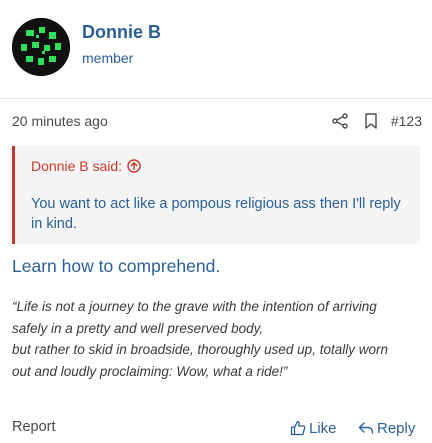  What do you see at coordinates (217, 122) in the screenshot?
I see `post-meta: 20 minutes ago #123` at bounding box center [217, 122].